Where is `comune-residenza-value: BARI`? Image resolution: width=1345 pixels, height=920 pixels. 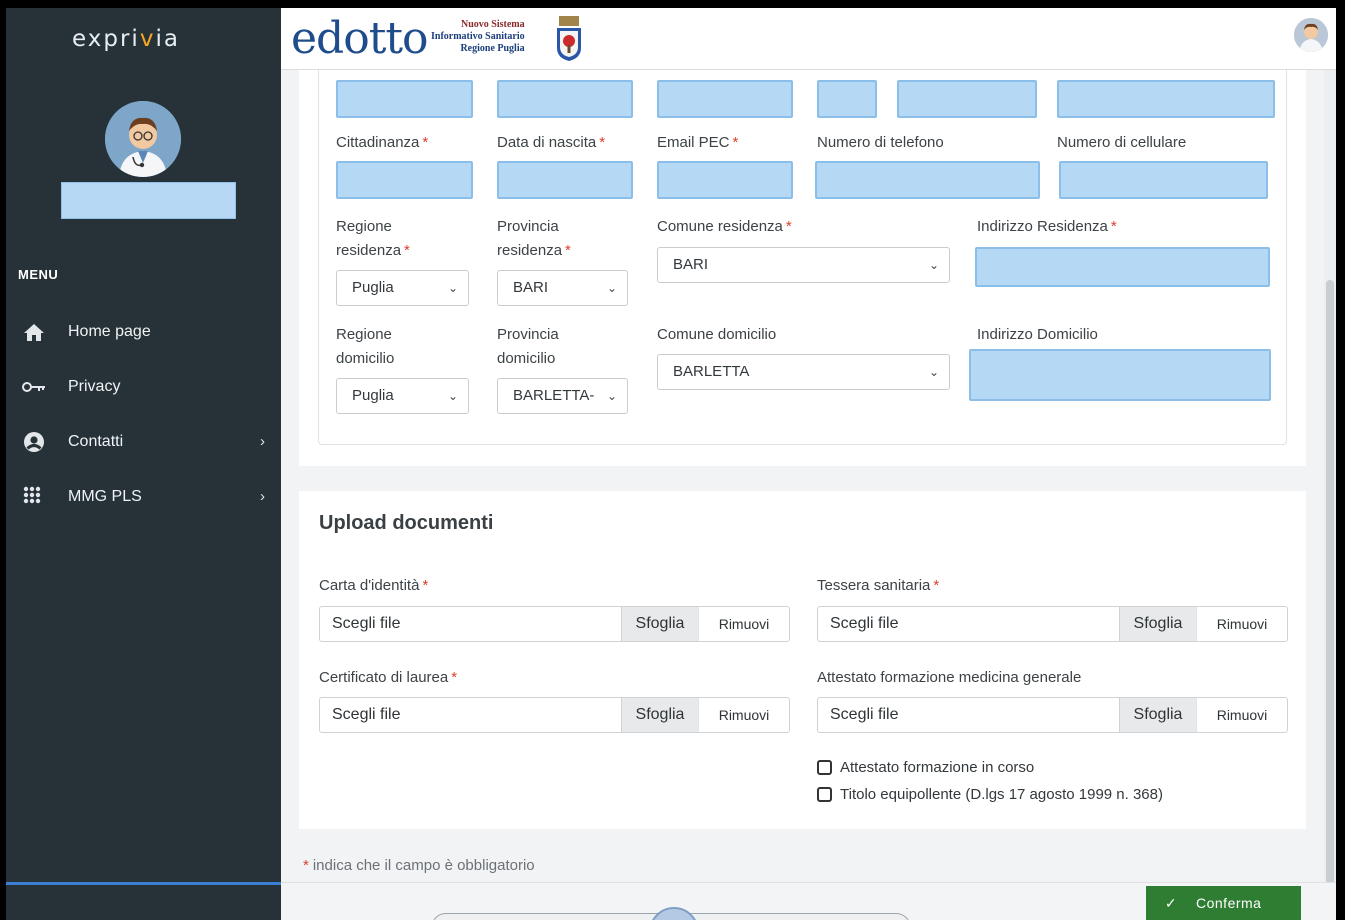
comune-residenza-value: BARI is located at coordinates (691, 264).